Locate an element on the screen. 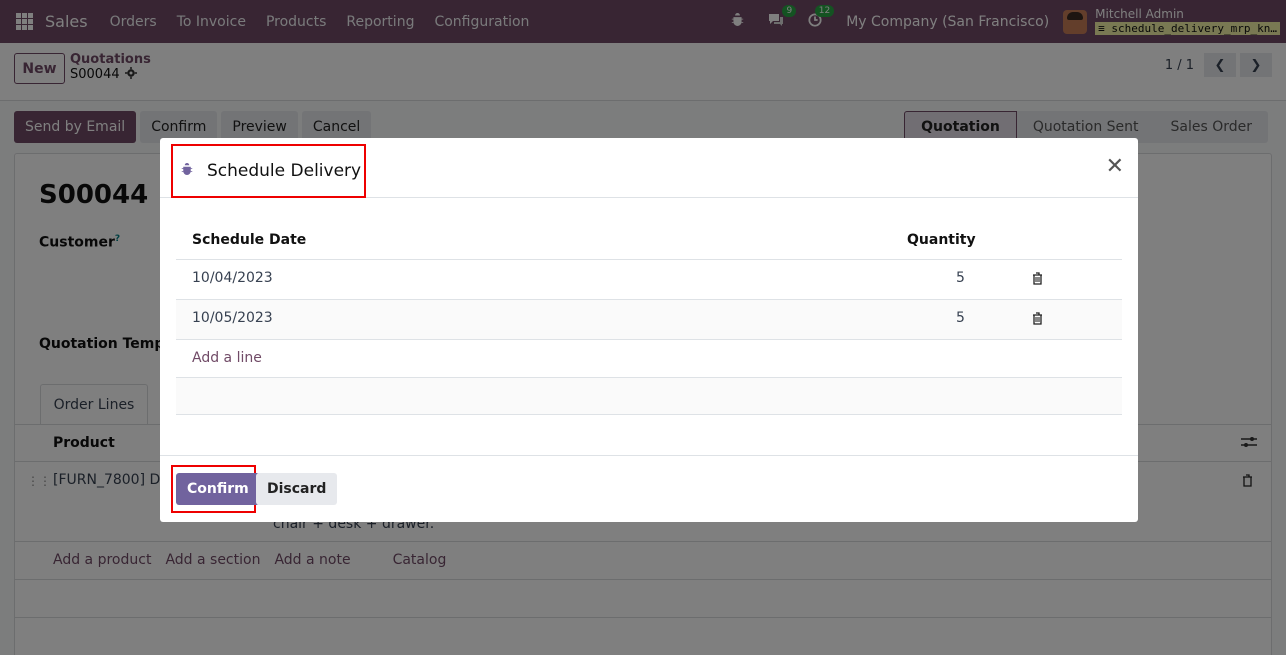  dialog-footer: Confirm Discard is located at coordinates (649, 488).